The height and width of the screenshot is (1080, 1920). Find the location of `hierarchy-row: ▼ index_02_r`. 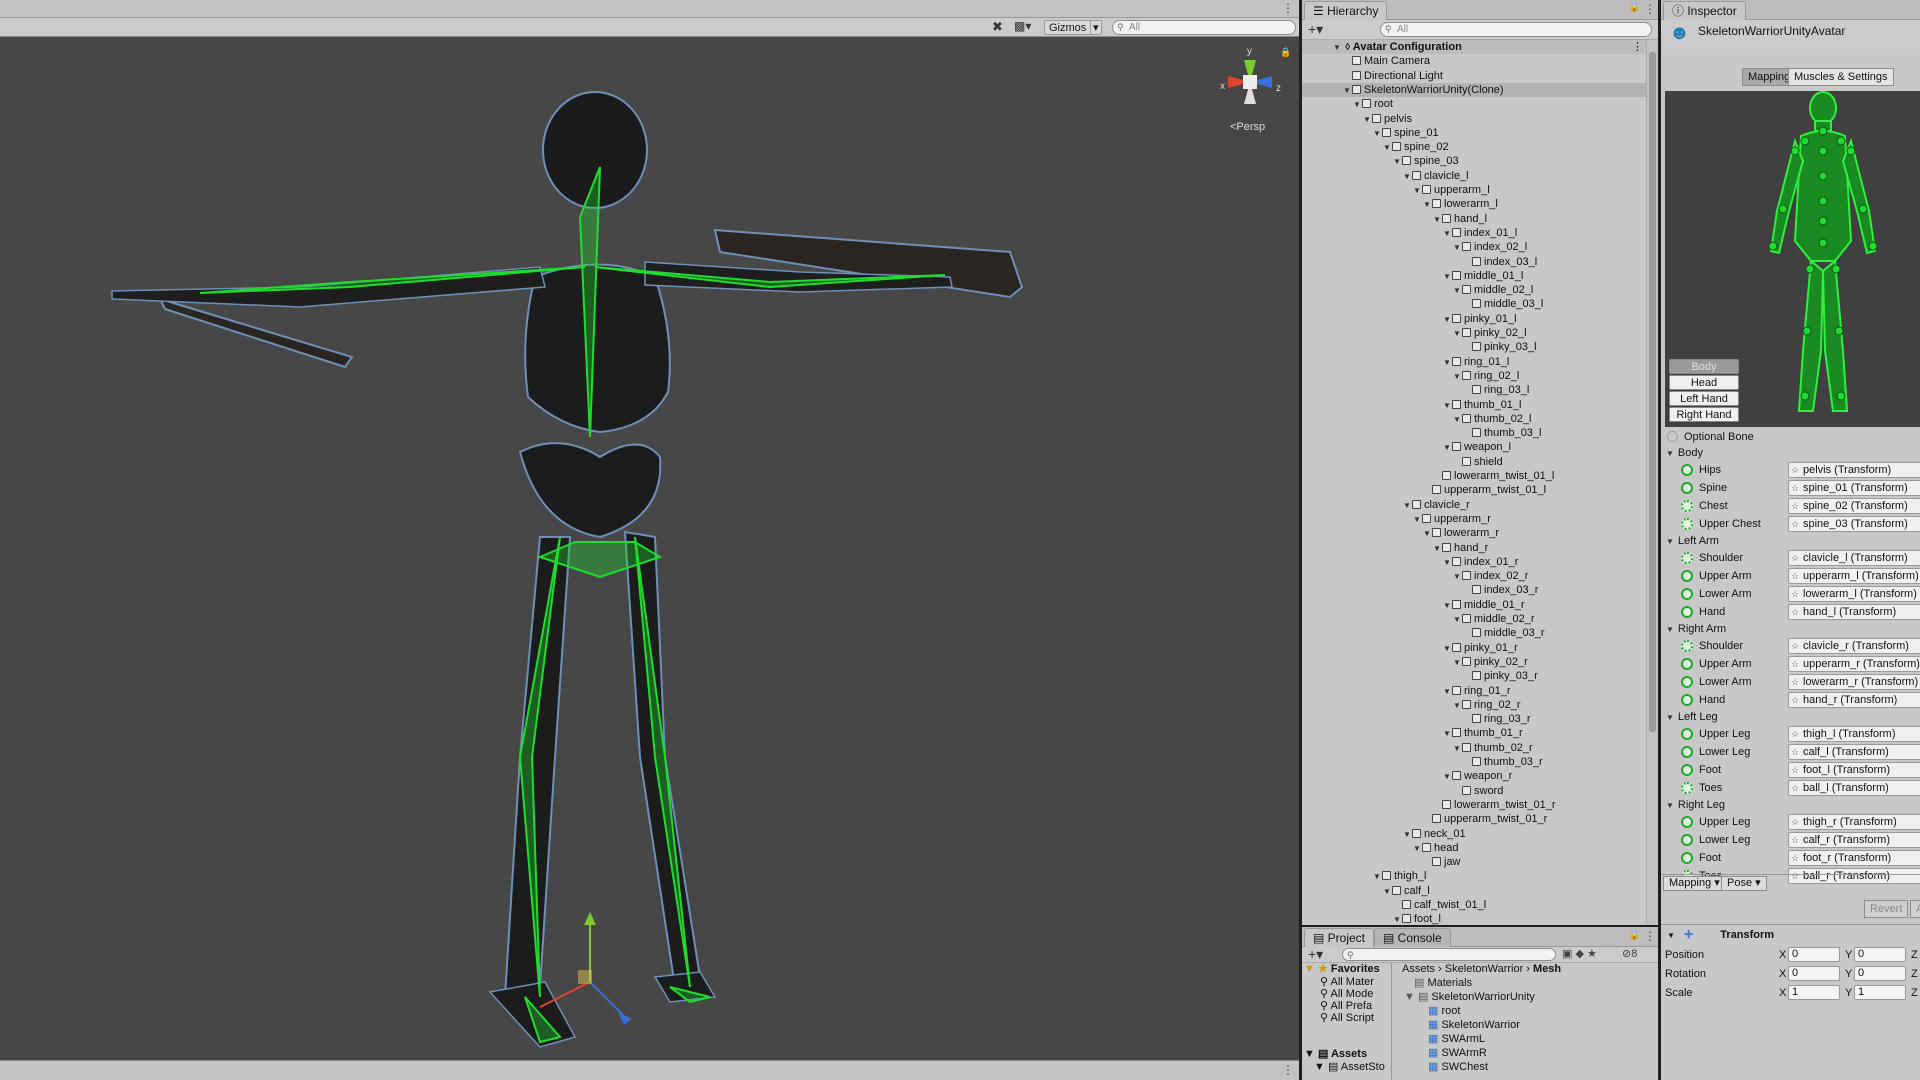

hierarchy-row: ▼ index_02_r is located at coordinates (1475, 576).